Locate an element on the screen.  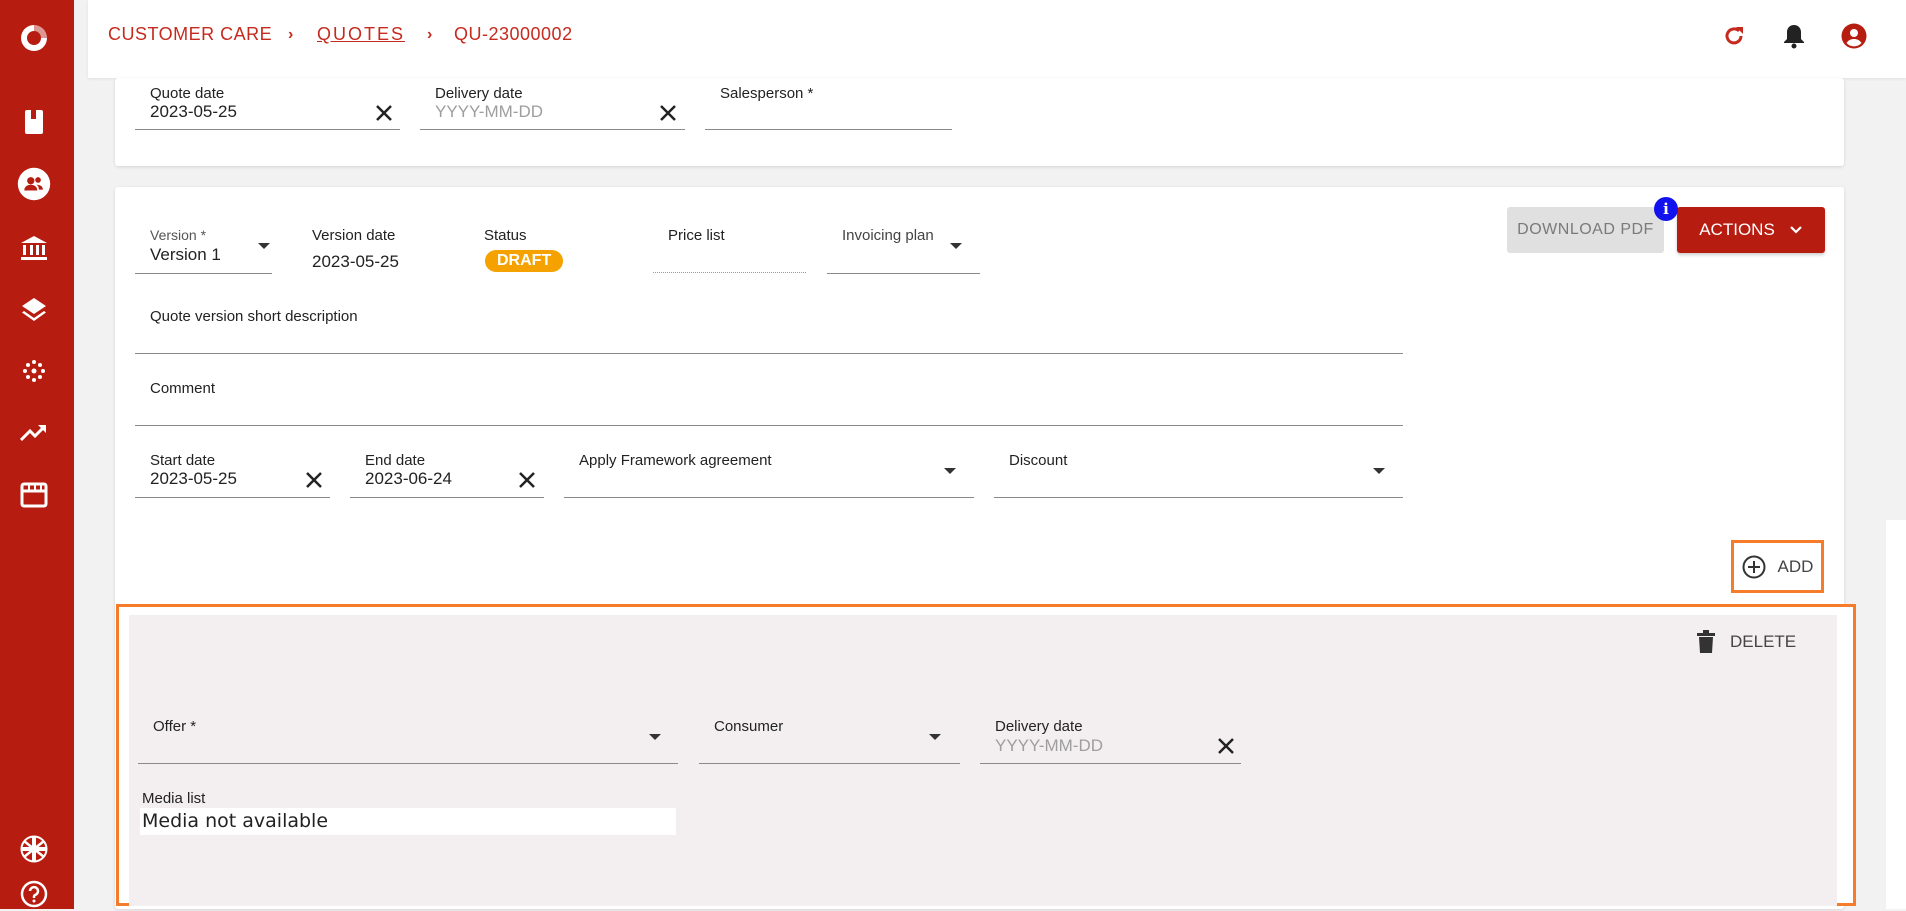
delete-button: DELETE is located at coordinates (1746, 642).